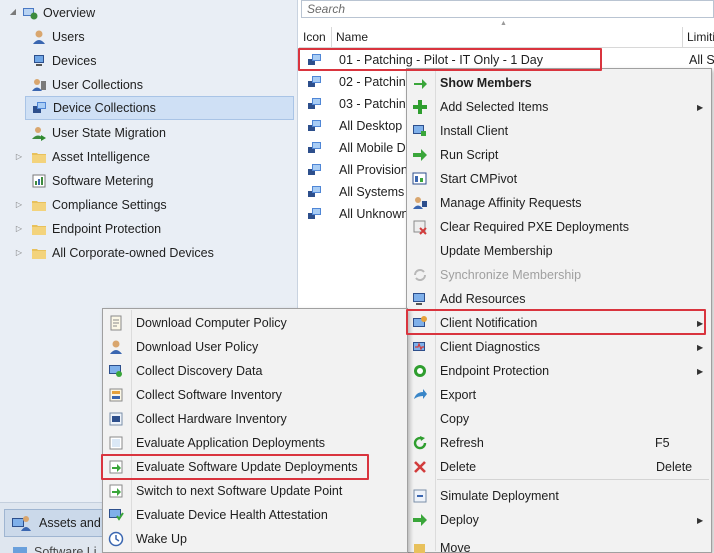 This screenshot has height=553, width=714. Describe the element at coordinates (559, 443) in the screenshot. I see `menu-item-refresh: Refresh F5` at that location.